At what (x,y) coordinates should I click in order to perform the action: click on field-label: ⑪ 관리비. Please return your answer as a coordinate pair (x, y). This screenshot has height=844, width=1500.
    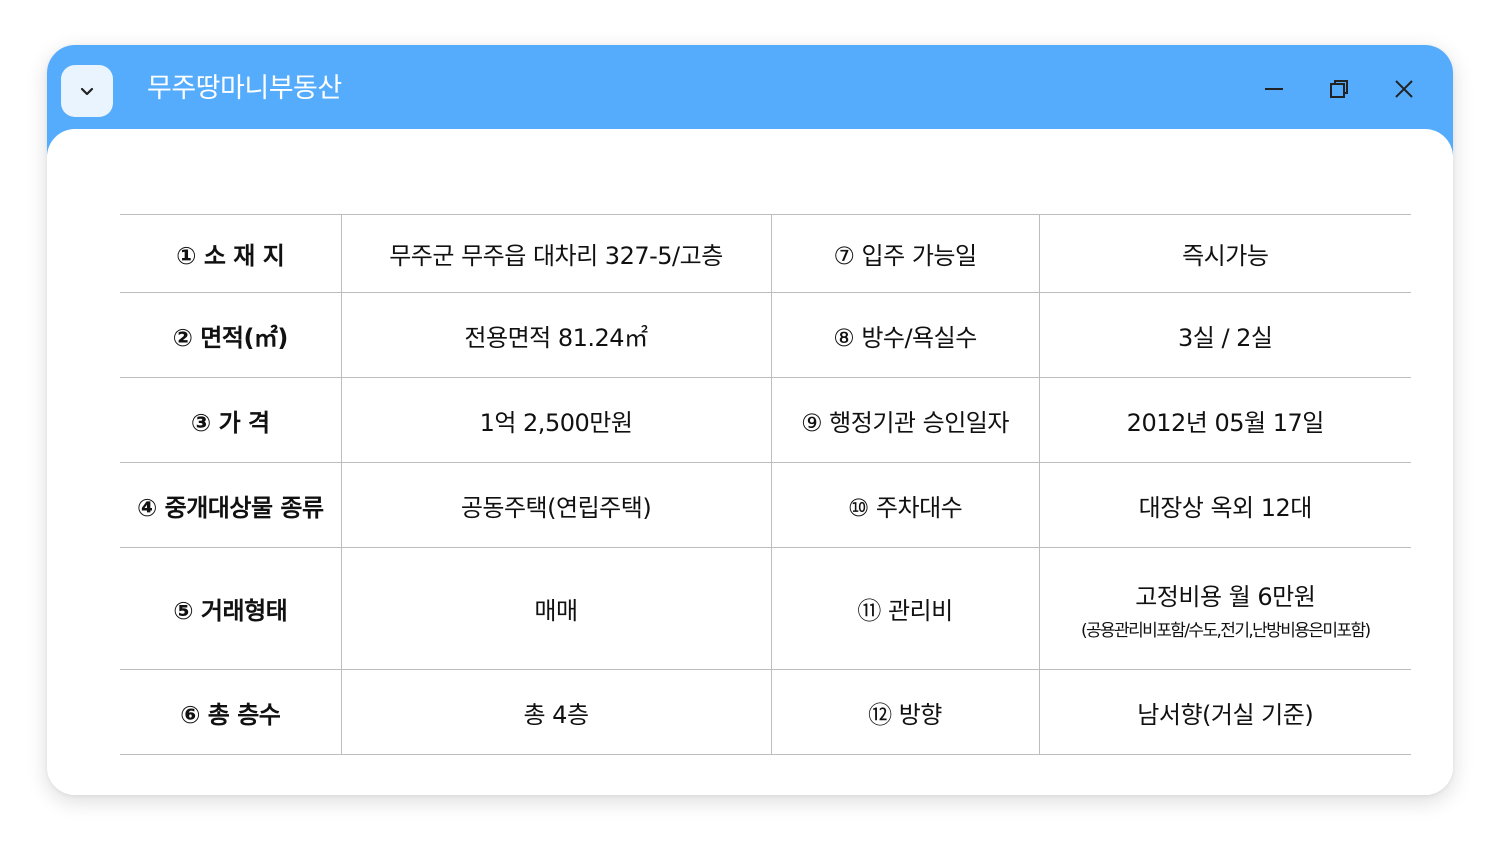
    Looking at the image, I should click on (904, 608).